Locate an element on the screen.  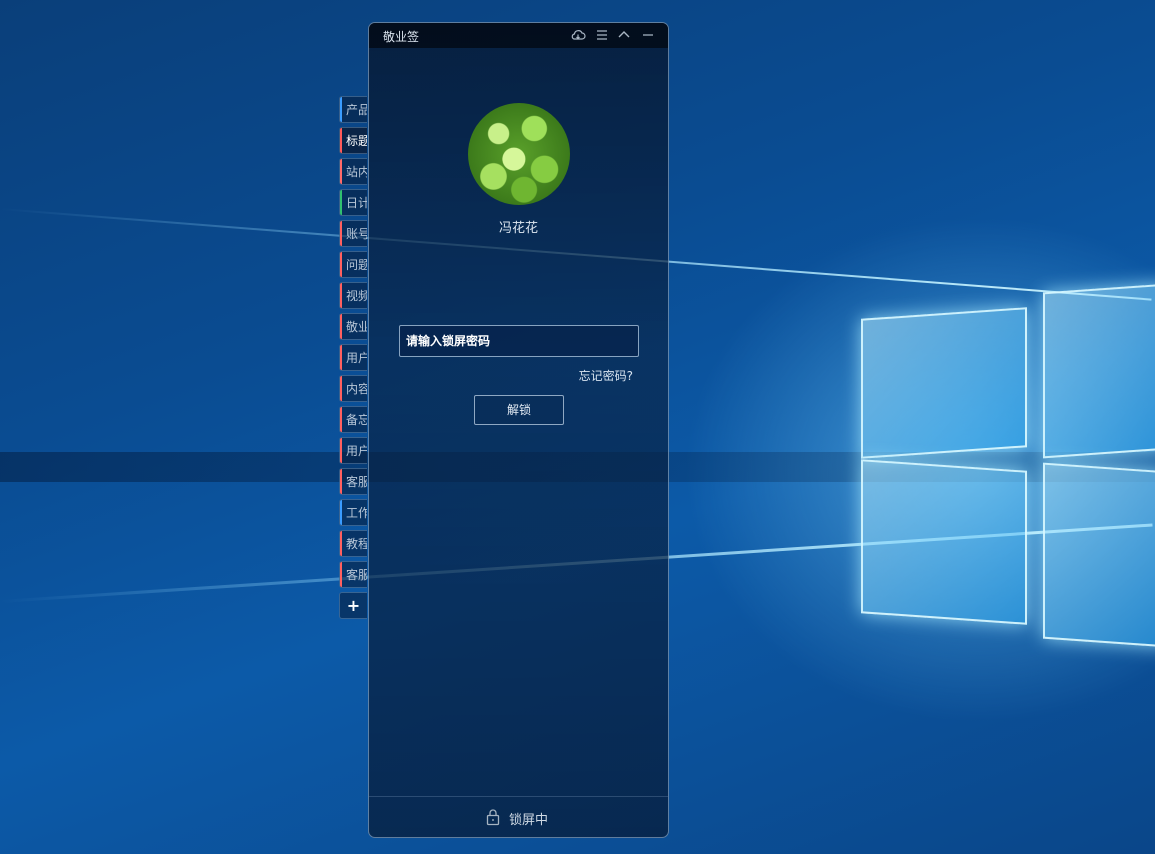
side-tab: 视频 is located at coordinates (353, 295).